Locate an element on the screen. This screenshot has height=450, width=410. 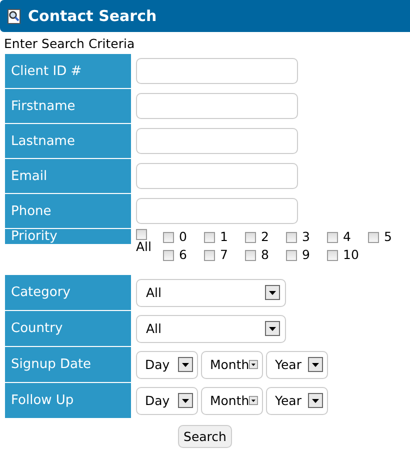
field-label: Category is located at coordinates (68, 292).